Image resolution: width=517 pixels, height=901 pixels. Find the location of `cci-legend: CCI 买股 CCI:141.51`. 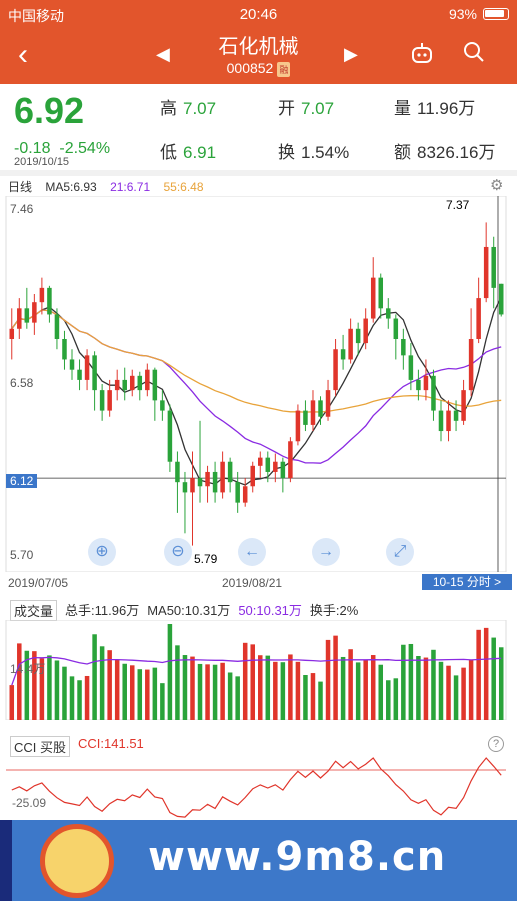

cci-legend: CCI 买股 CCI:141.51 is located at coordinates (77, 746).